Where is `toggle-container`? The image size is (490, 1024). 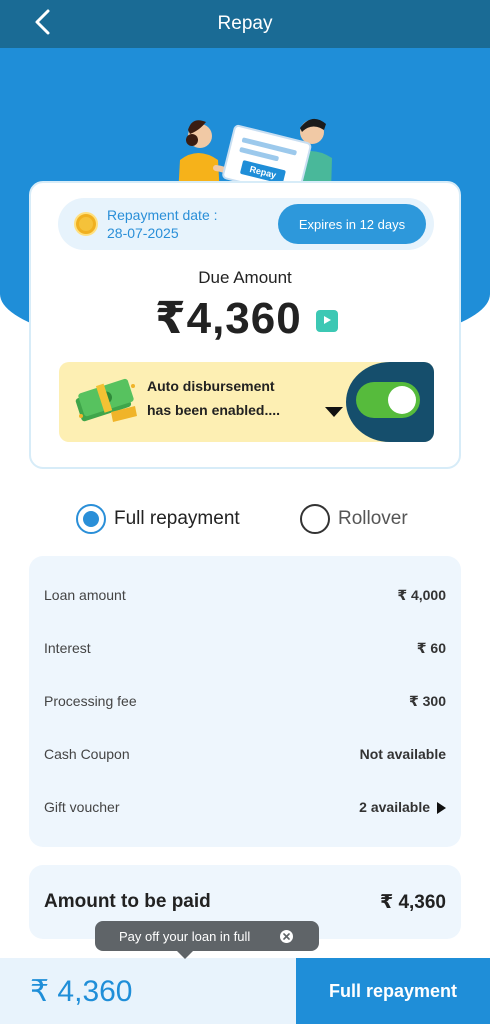
toggle-container is located at coordinates (390, 402).